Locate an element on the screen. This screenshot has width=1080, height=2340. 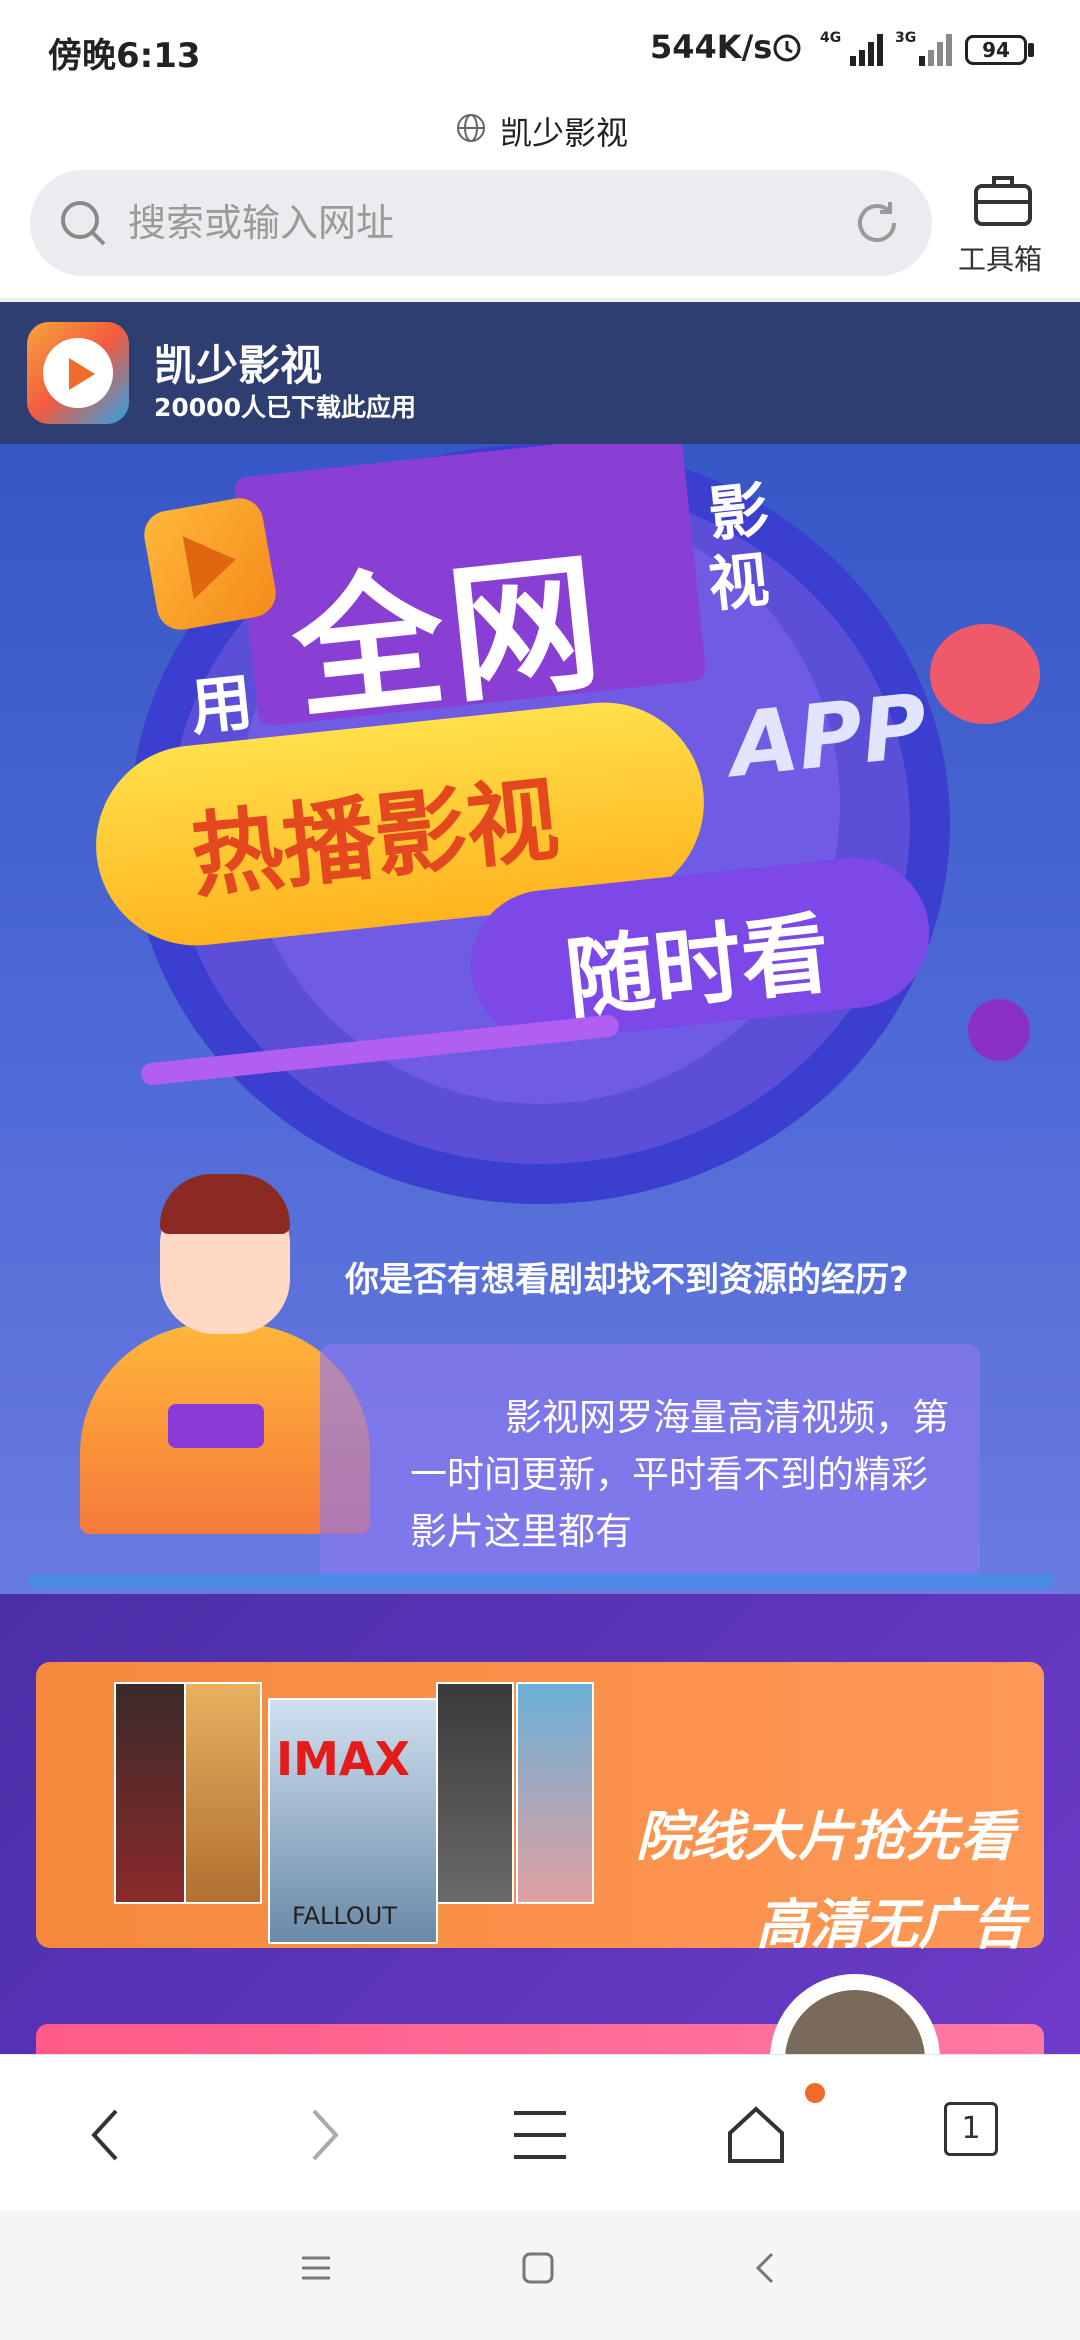
tab-count: 1 is located at coordinates (971, 2129).